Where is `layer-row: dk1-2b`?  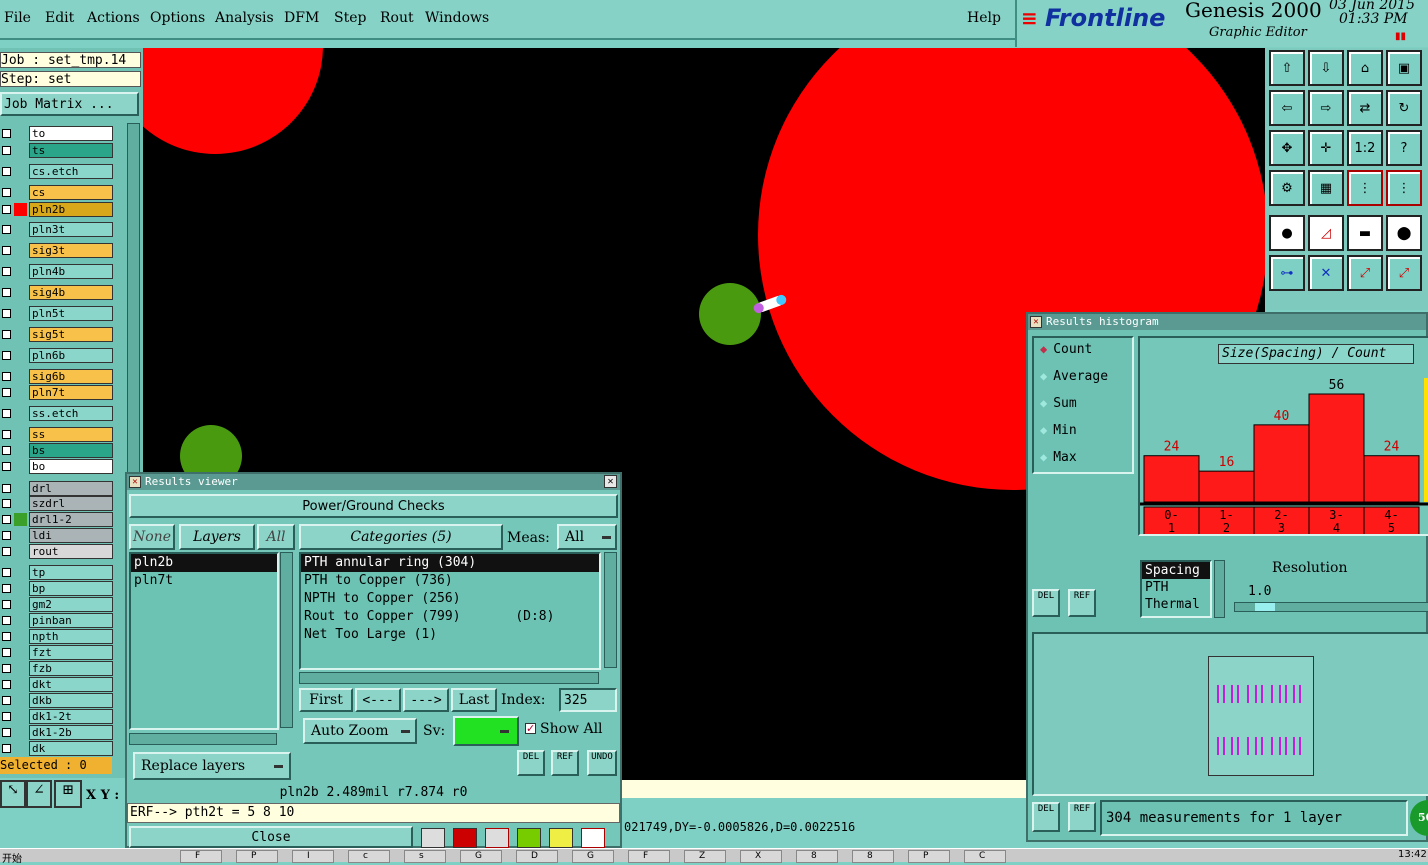 layer-row: dk1-2b is located at coordinates (57, 732).